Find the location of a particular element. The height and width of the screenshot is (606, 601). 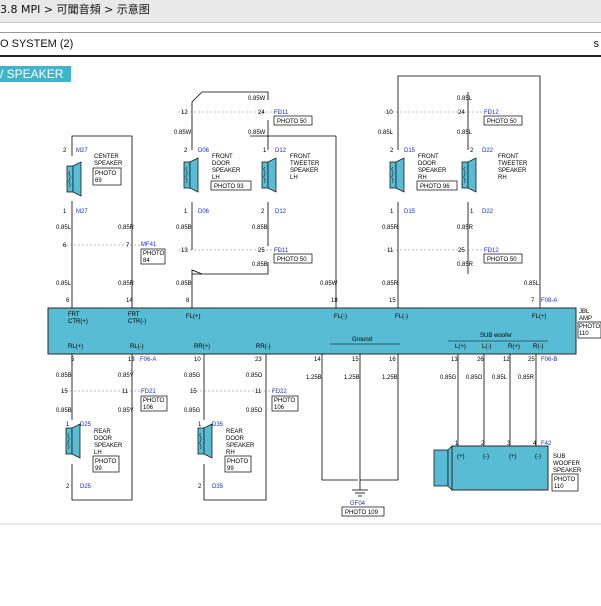

wire-sub-085o: 0.85O is located at coordinates (474, 378).